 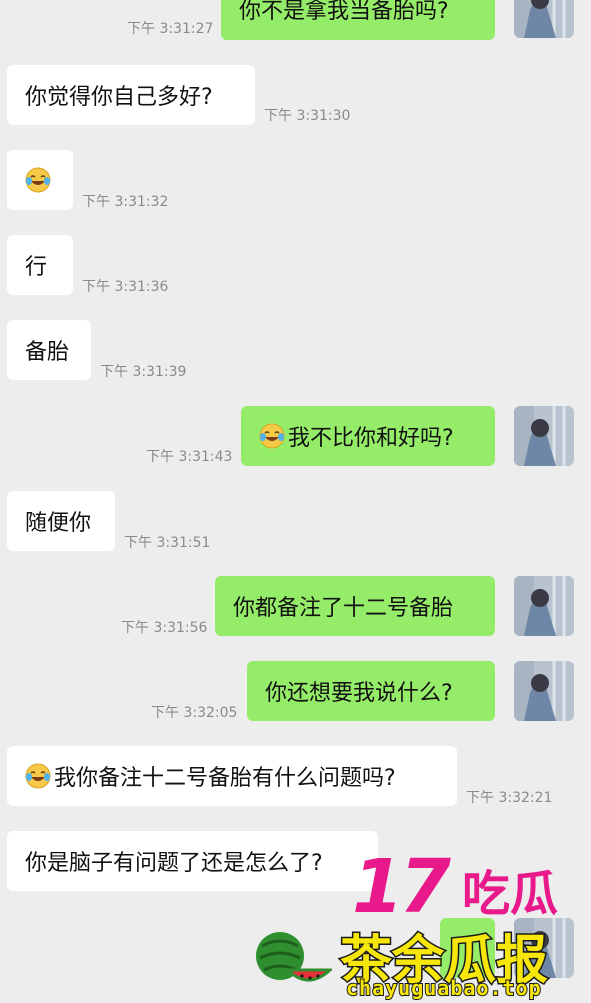 I want to click on message-timestamp: 下午 3:31:30, so click(x=307, y=116).